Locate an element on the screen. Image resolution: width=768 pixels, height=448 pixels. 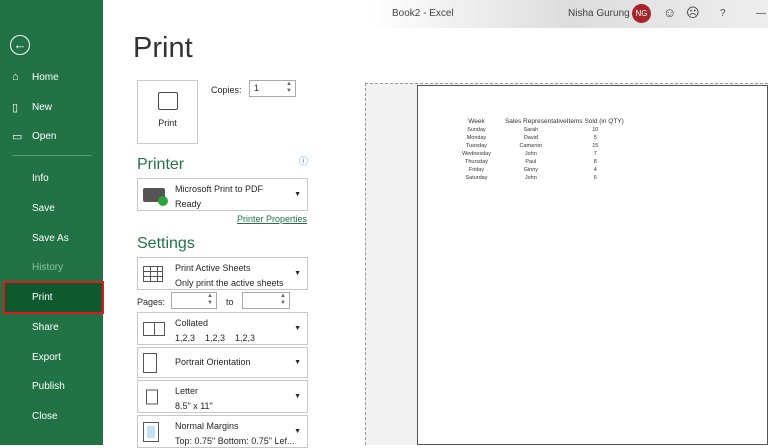
table-row: Thursday Paul 8 is located at coordinates (541, 162).